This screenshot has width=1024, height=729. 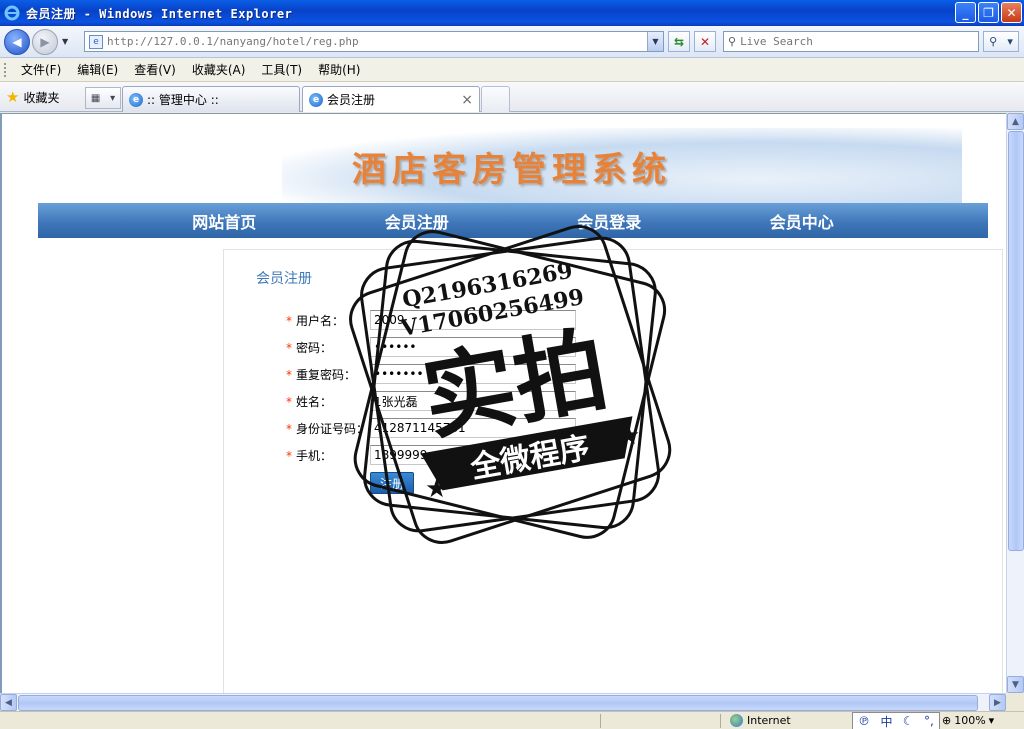 I want to click on zoom-level: 100%, so click(x=970, y=720).